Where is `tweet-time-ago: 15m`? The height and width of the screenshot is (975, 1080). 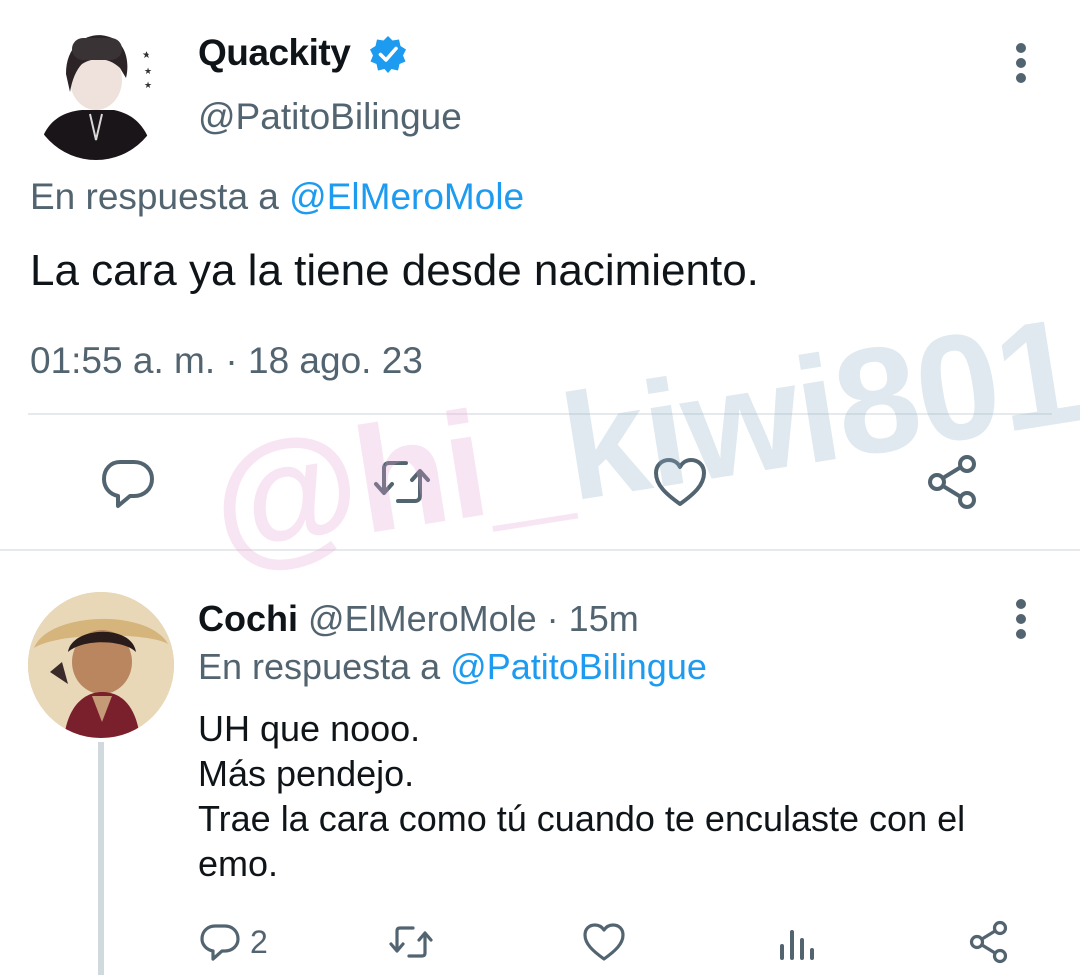
tweet-time-ago: 15m is located at coordinates (604, 618).